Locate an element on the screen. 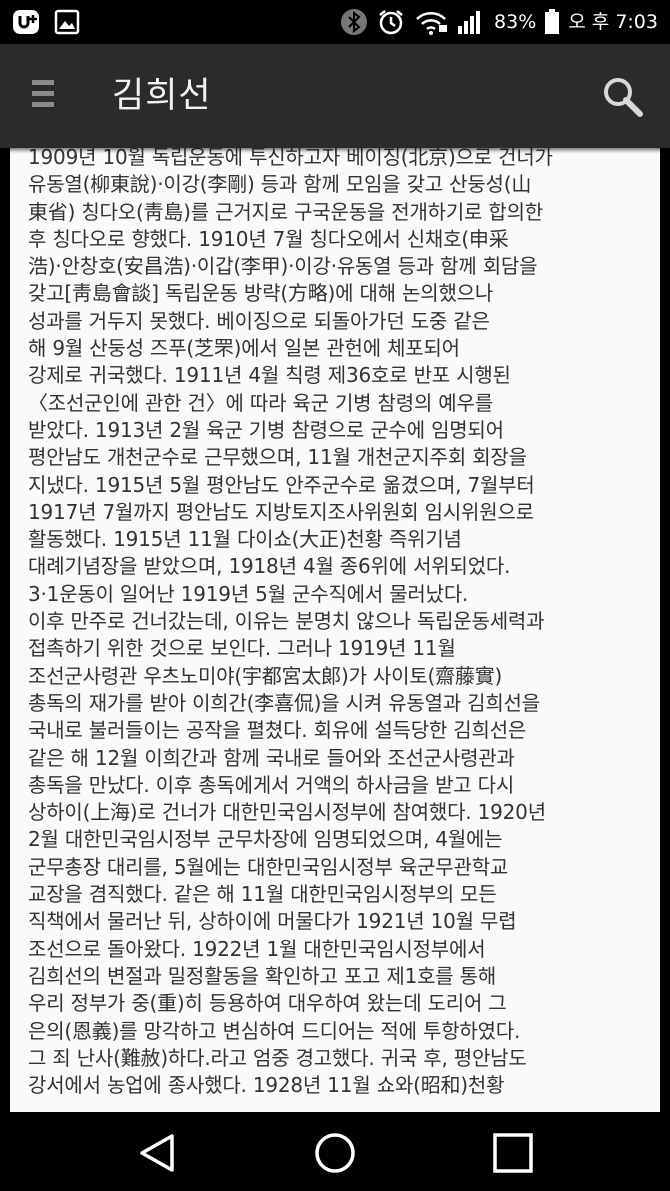  article-line: 접촉하기 위한 것으로 보인다. 그러나 1919년 11월 is located at coordinates (242, 648).